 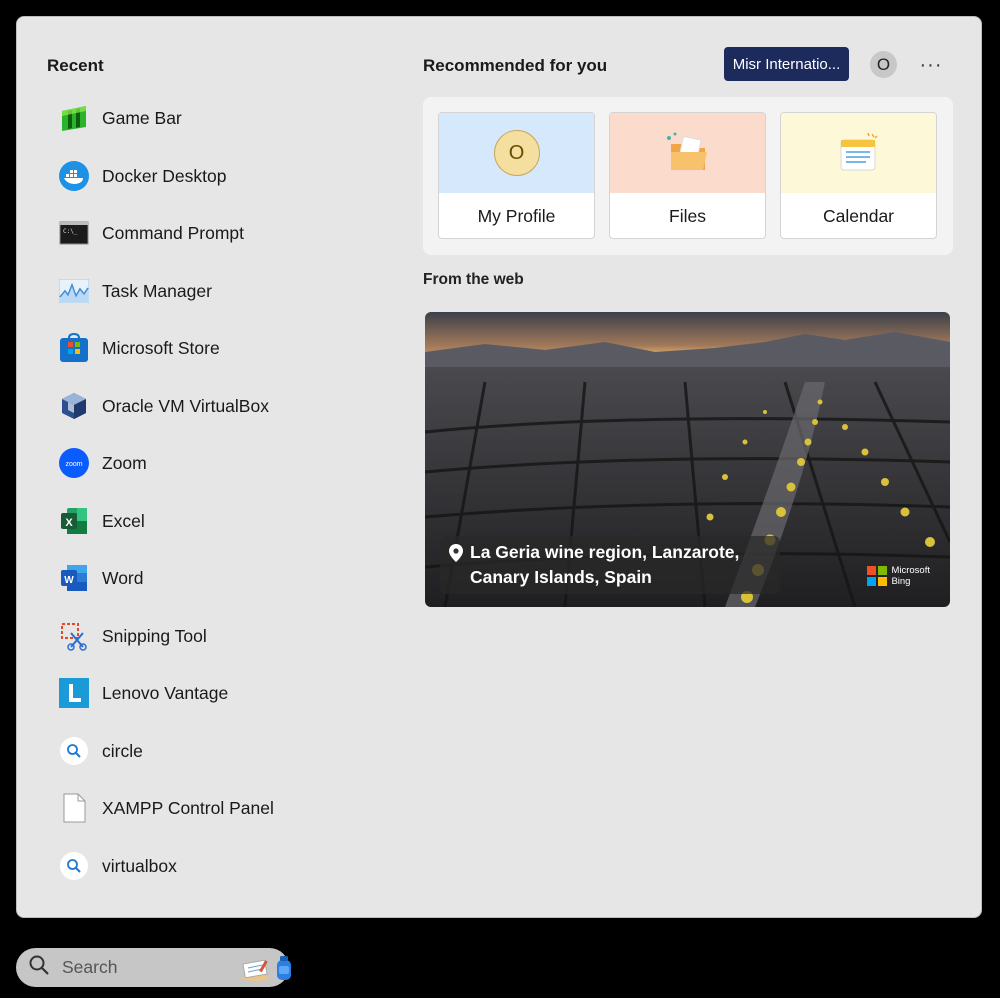 I want to click on search-highlight-icon, so click(x=269, y=970).